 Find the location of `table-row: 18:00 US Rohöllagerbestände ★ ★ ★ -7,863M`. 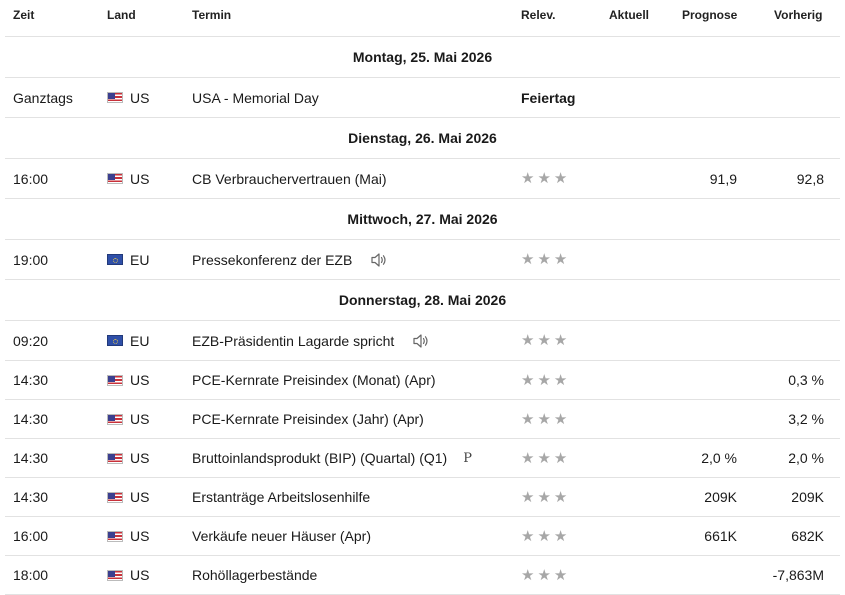

table-row: 18:00 US Rohöllagerbestände ★ ★ ★ -7,863M is located at coordinates (422, 575).